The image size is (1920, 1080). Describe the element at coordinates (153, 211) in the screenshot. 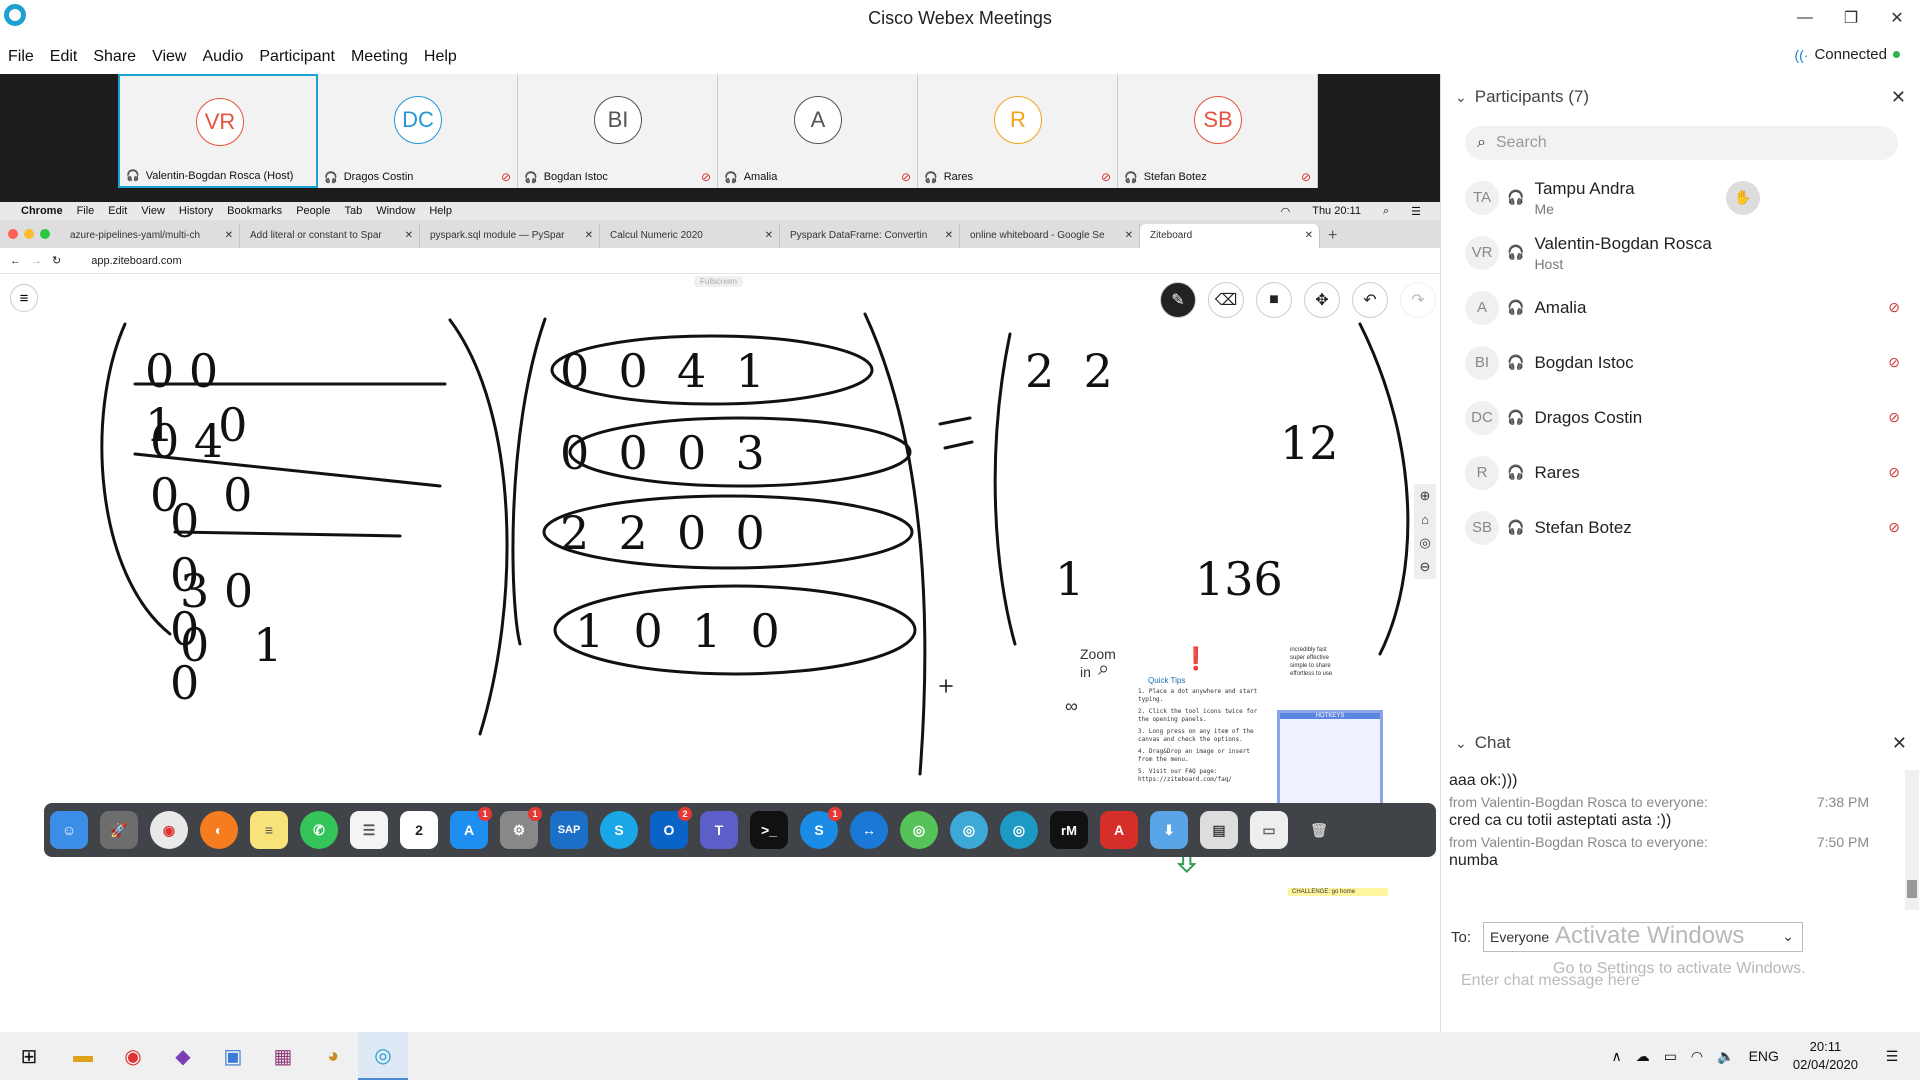

I see `mac-menu-view: View` at that location.